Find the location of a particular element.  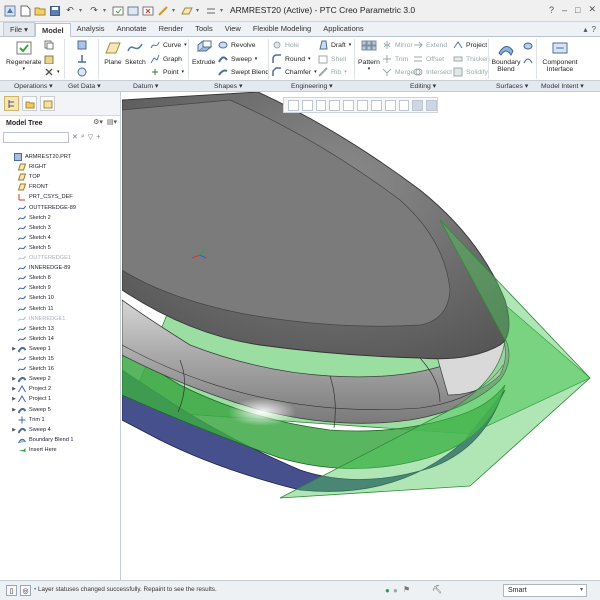

tree-item: Boundary Blend 1 is located at coordinates (41, 440).